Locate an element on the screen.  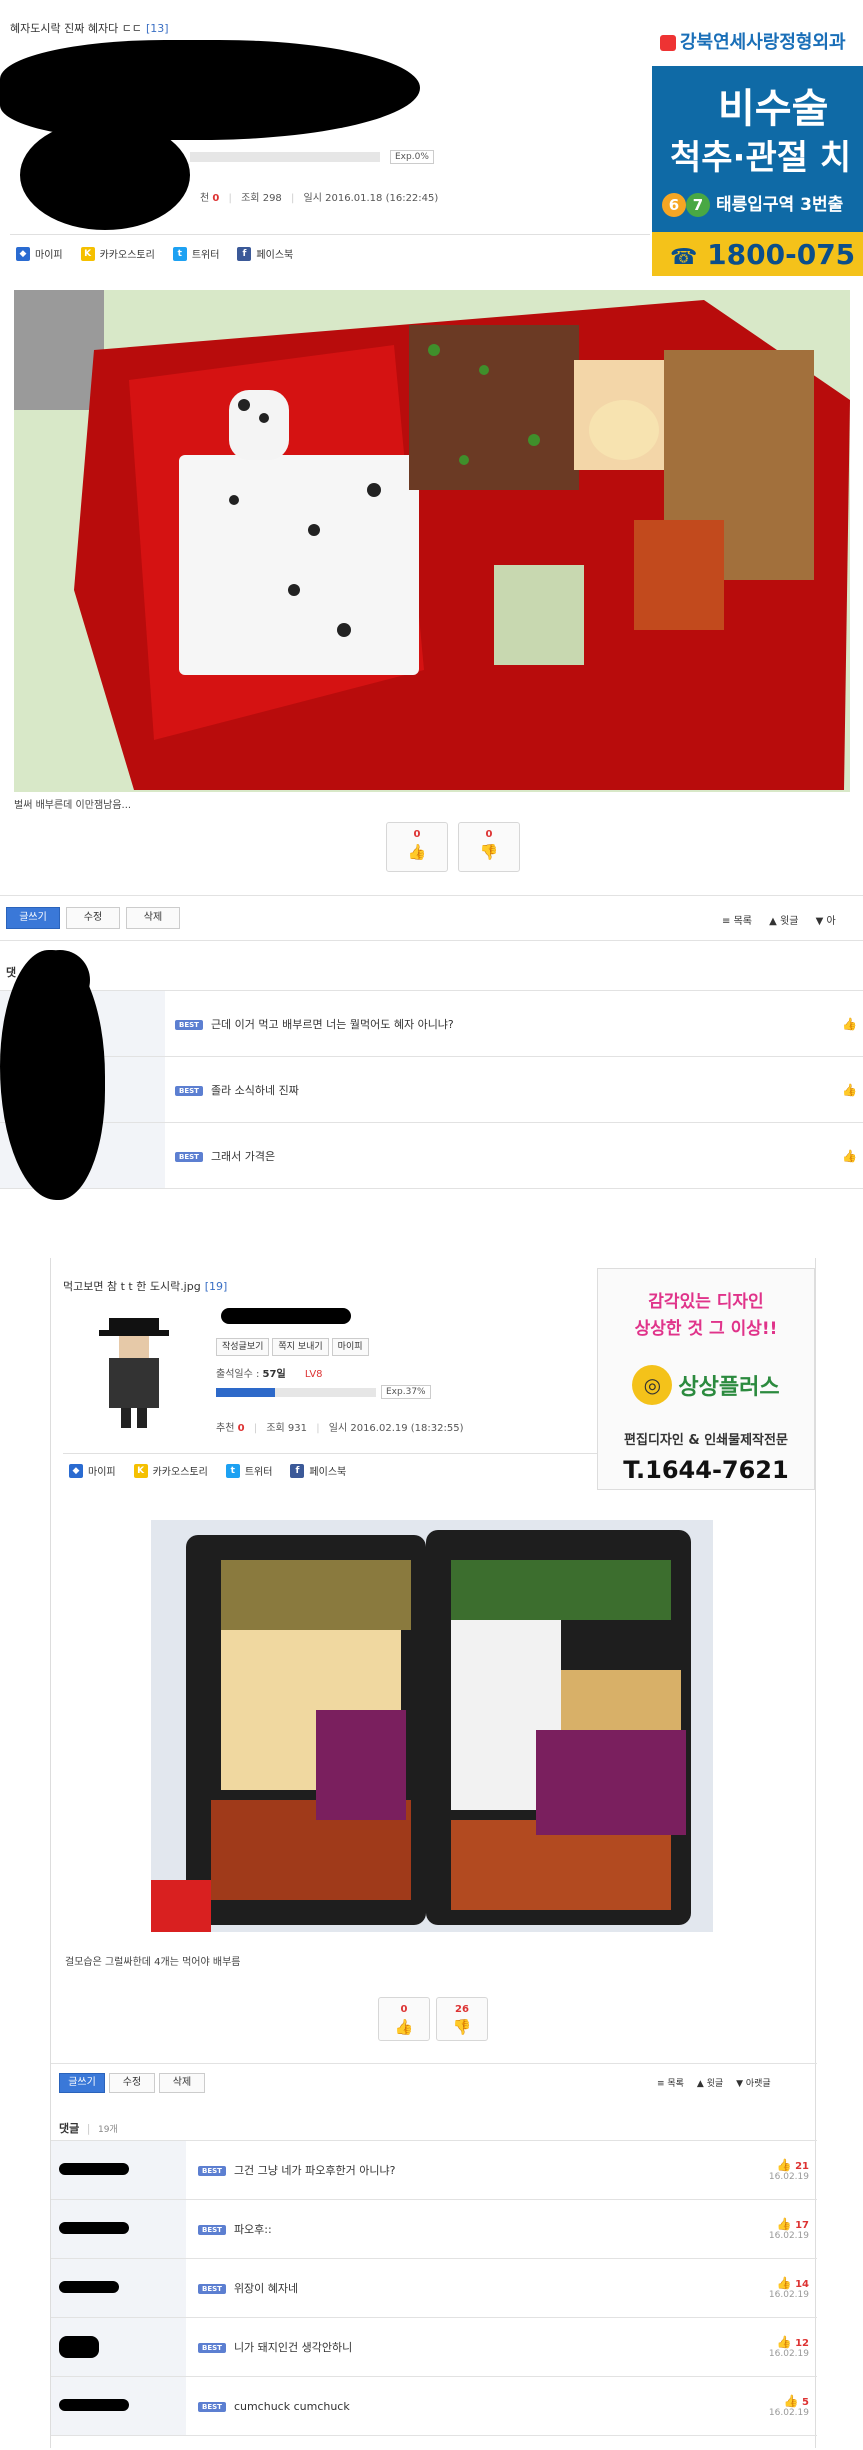
next-label: 아랫글 is located at coordinates (758, 2084).